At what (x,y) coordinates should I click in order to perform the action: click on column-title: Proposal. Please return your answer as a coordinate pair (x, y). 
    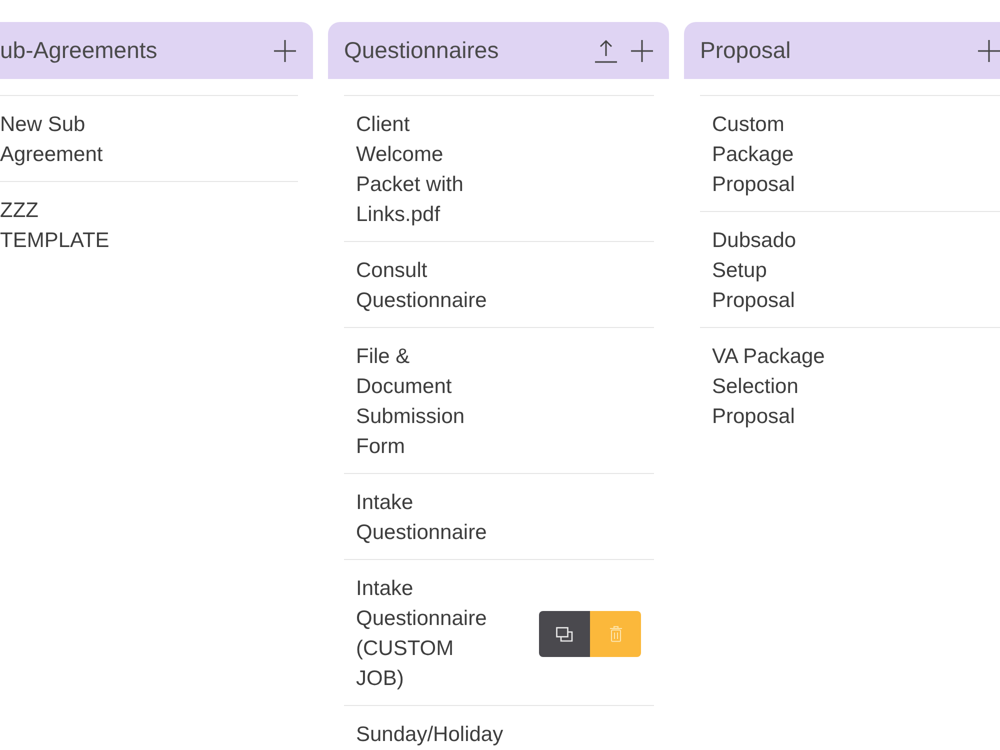
    Looking at the image, I should click on (745, 50).